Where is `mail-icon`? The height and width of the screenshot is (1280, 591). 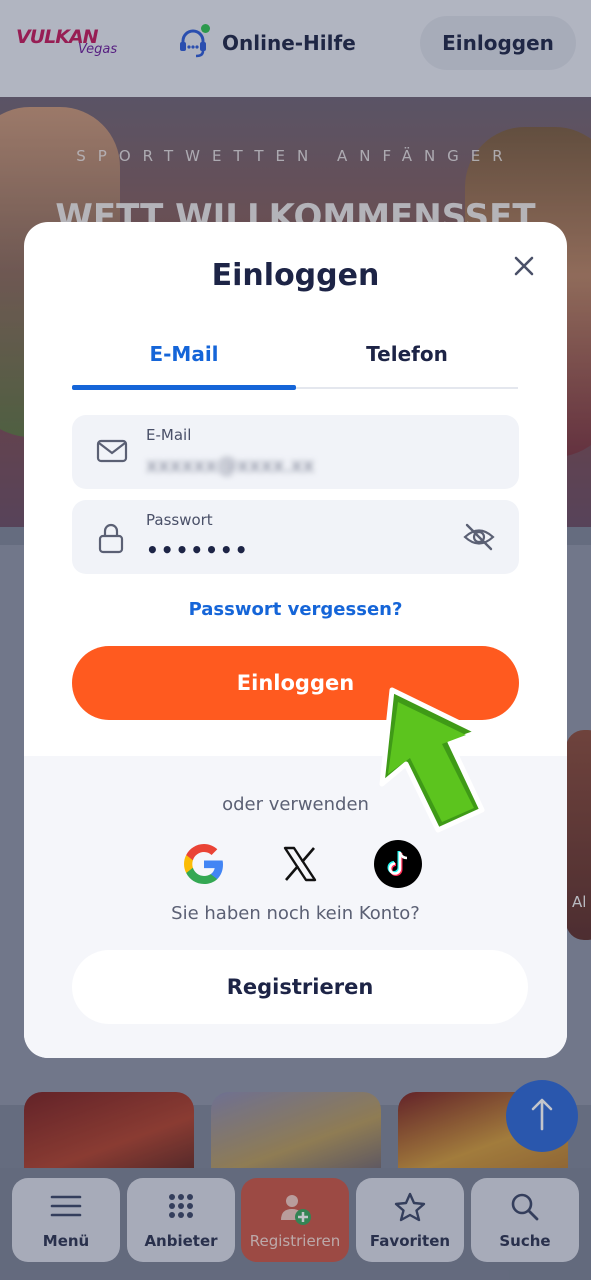 mail-icon is located at coordinates (112, 453).